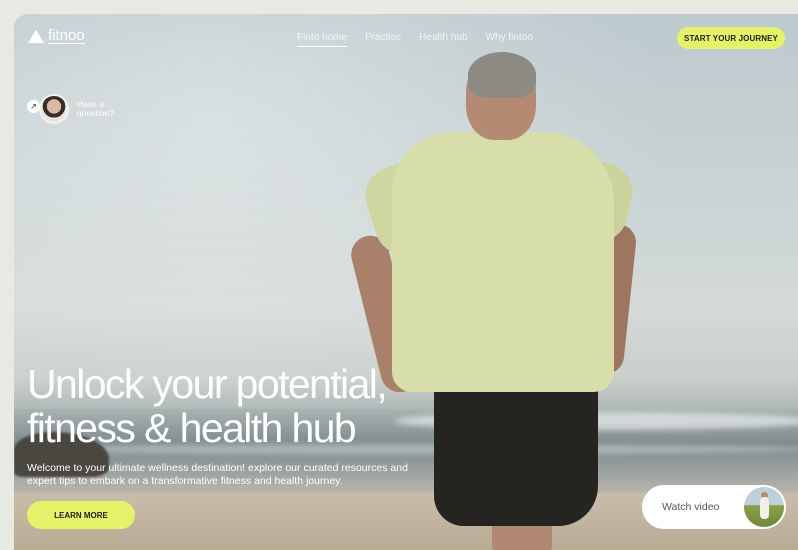  I want to click on arrow-up-right-icon: ↗, so click(33, 106).